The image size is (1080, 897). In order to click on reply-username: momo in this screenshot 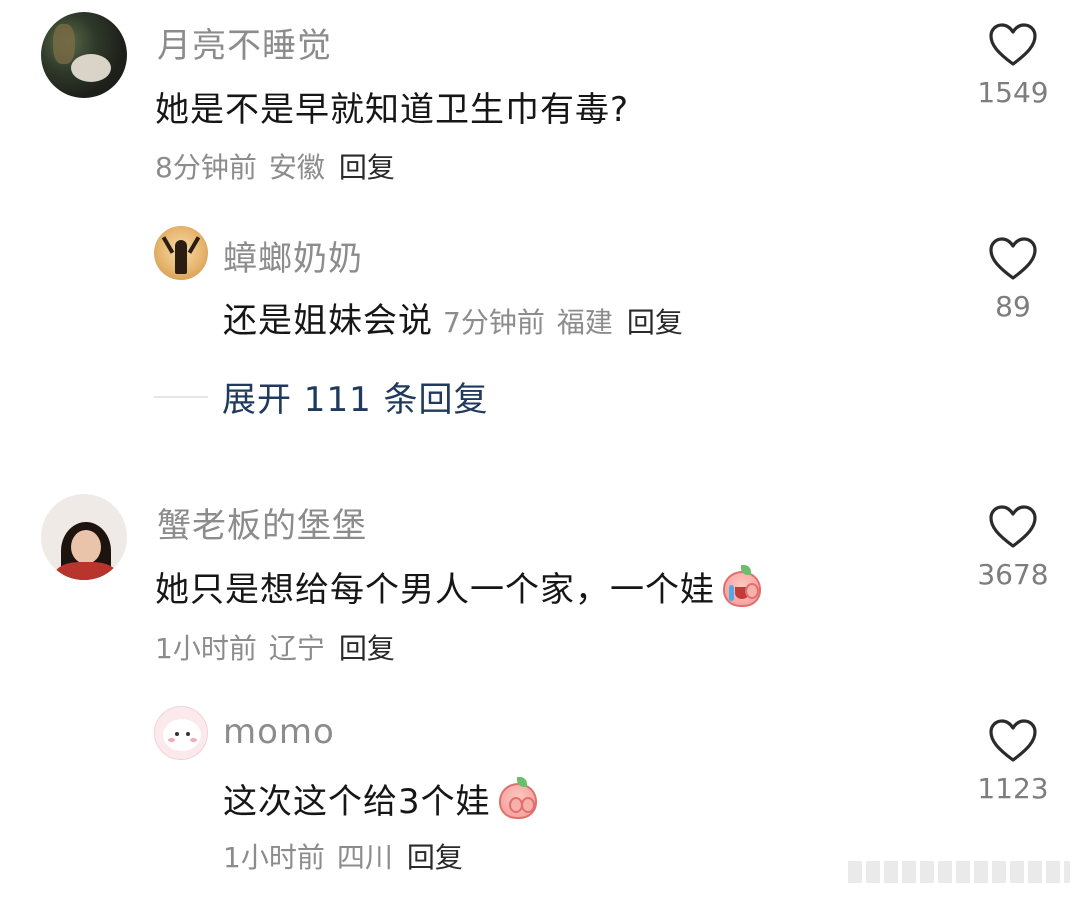, I will do `click(279, 732)`.